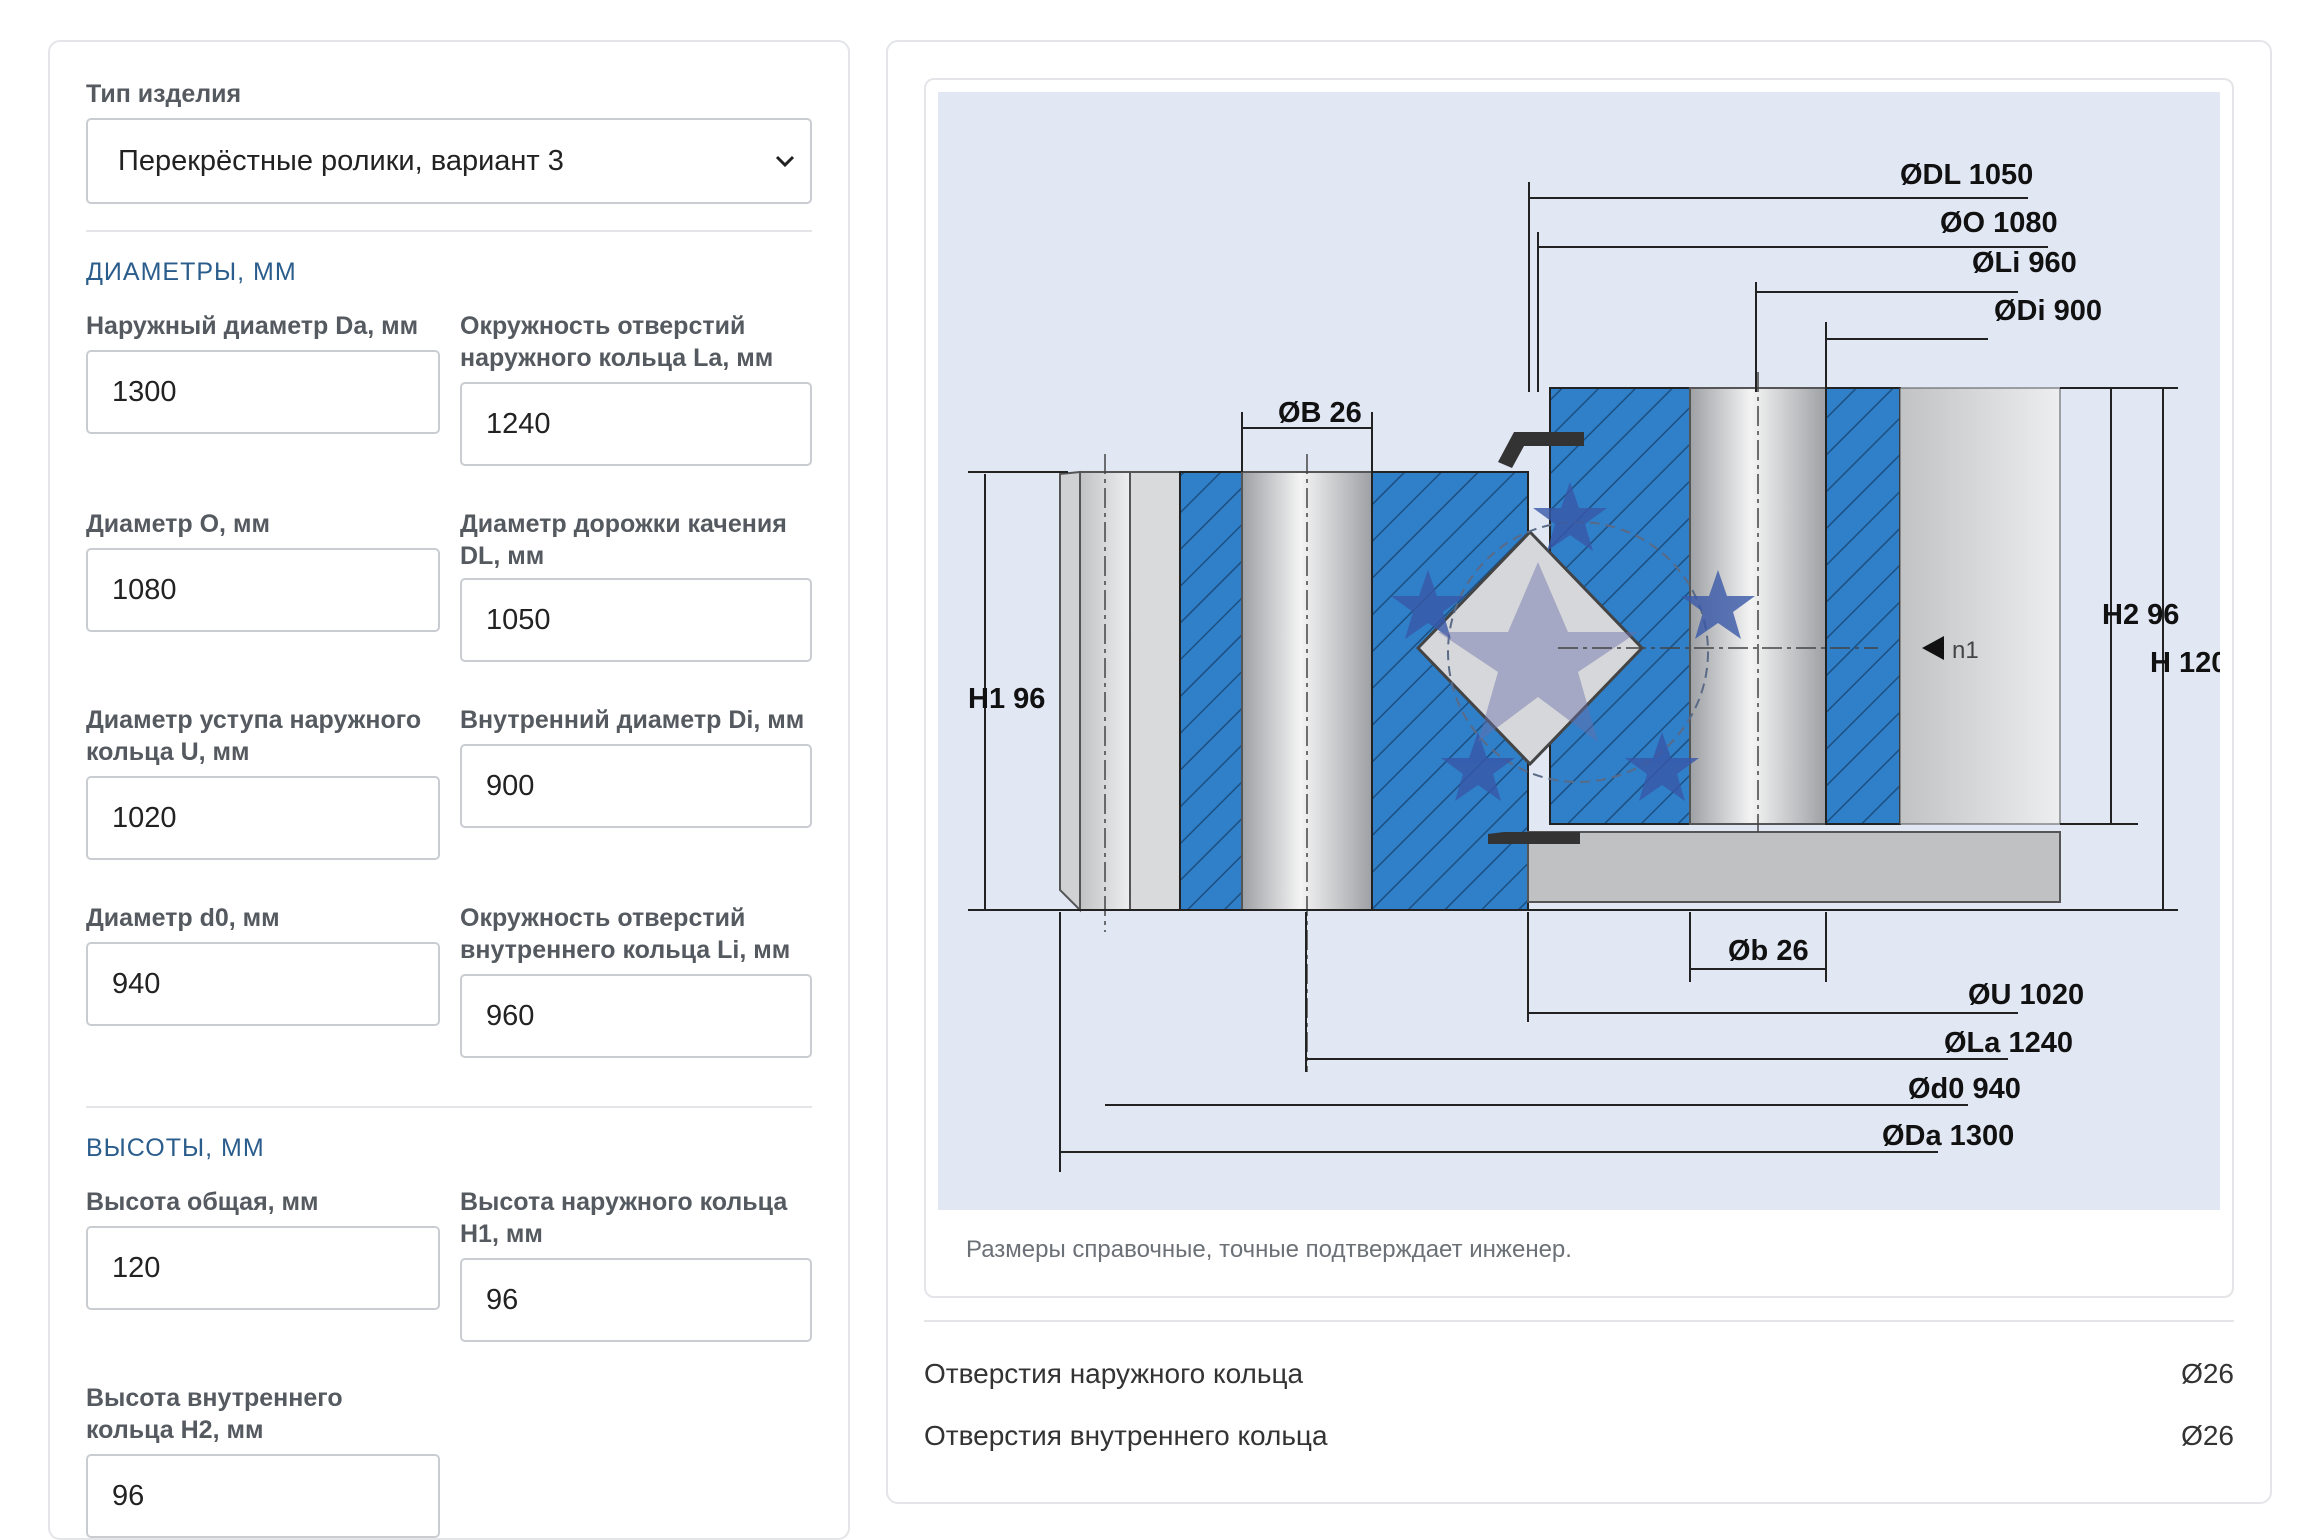 This screenshot has height=1540, width=2318. Describe the element at coordinates (632, 720) in the screenshot. I see `di-label: Внутренний диаметр Di, мм` at that location.